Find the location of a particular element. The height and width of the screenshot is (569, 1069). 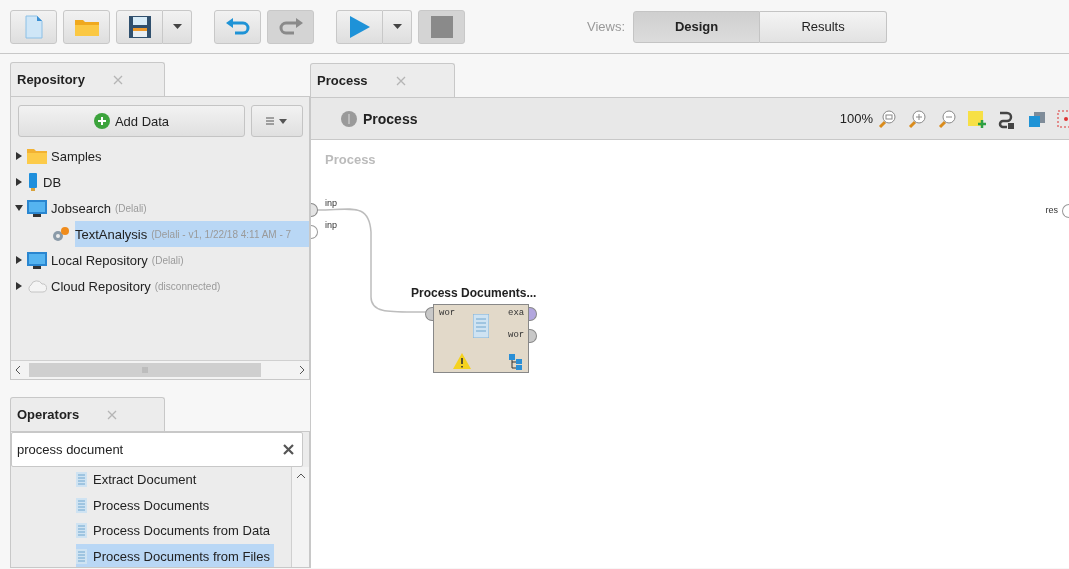

item-label: Local Repository is located at coordinates (99, 260).